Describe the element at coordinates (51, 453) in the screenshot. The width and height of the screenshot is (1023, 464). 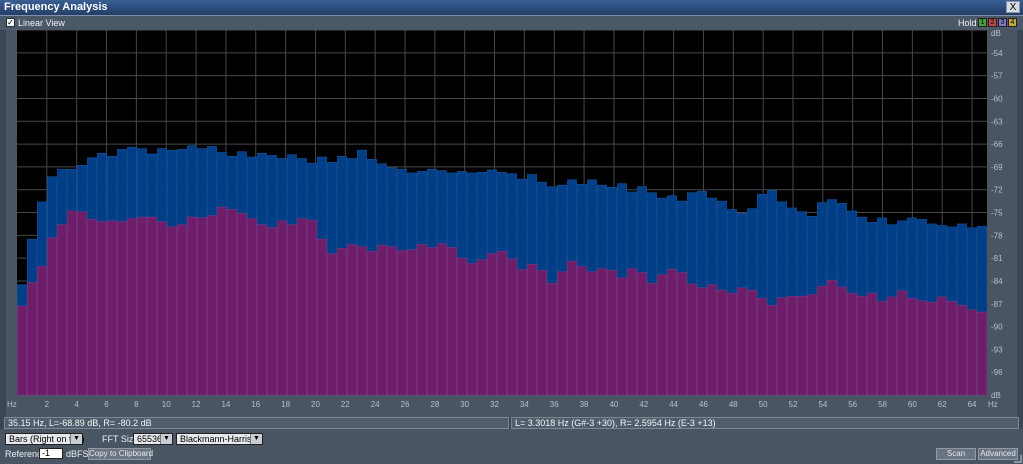
I see `reference-input: -1` at that location.